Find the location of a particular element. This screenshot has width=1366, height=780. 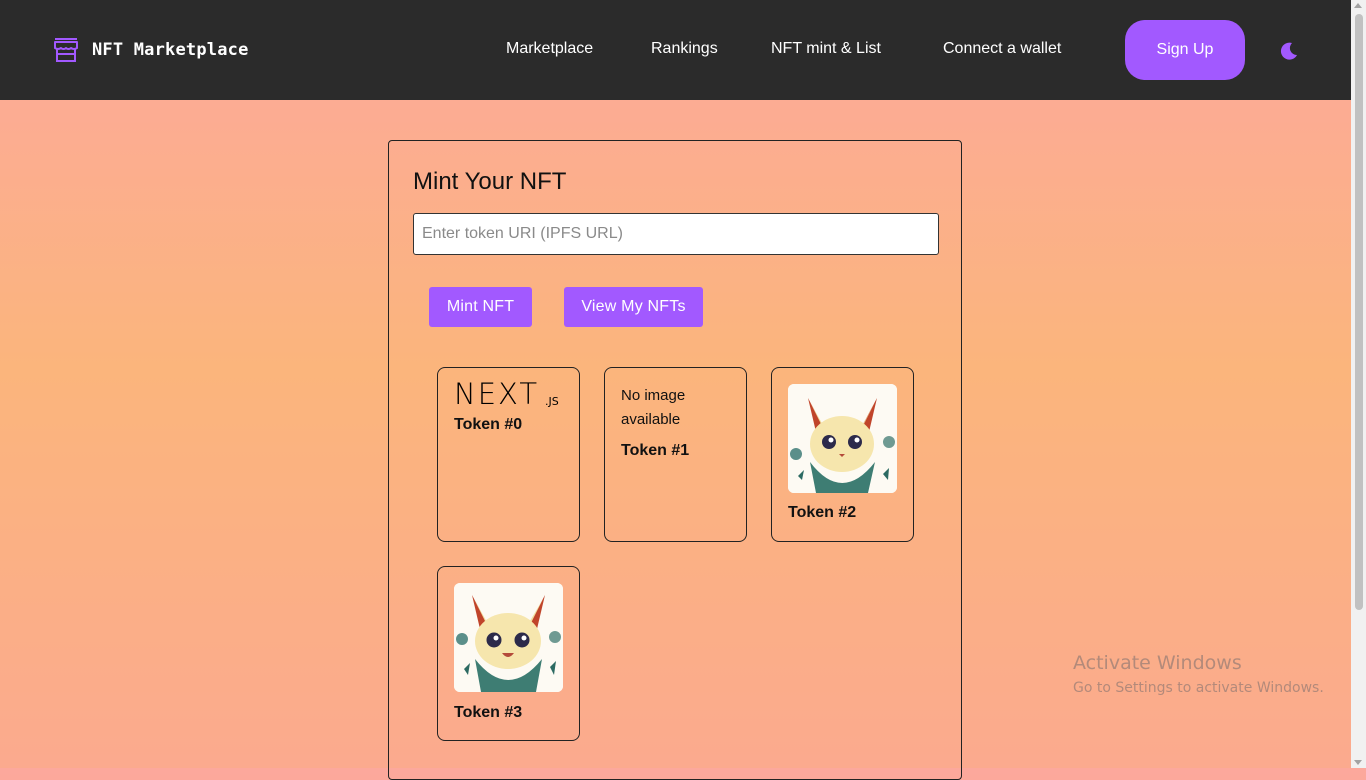

token-label: Token #2 is located at coordinates (822, 512).